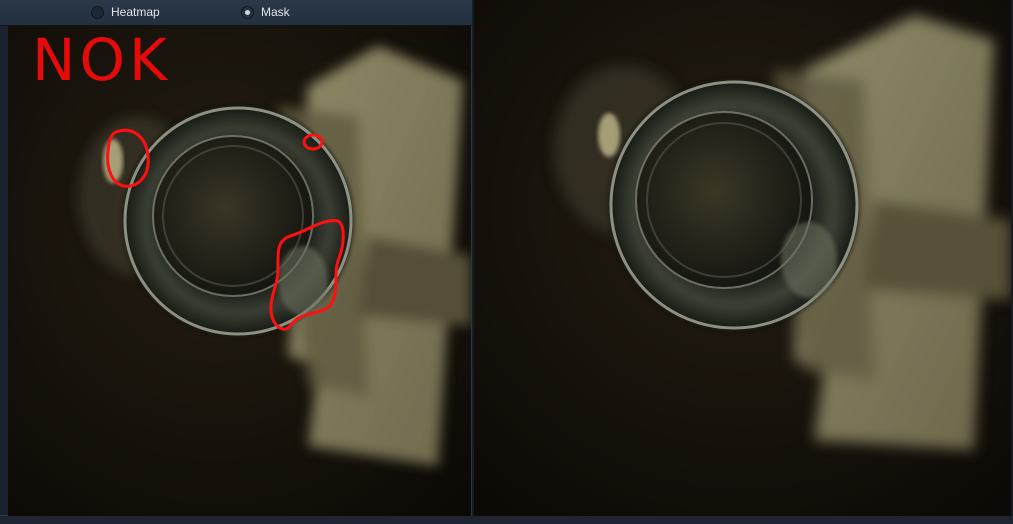  I want to click on mask-radio: Mask, so click(265, 12).